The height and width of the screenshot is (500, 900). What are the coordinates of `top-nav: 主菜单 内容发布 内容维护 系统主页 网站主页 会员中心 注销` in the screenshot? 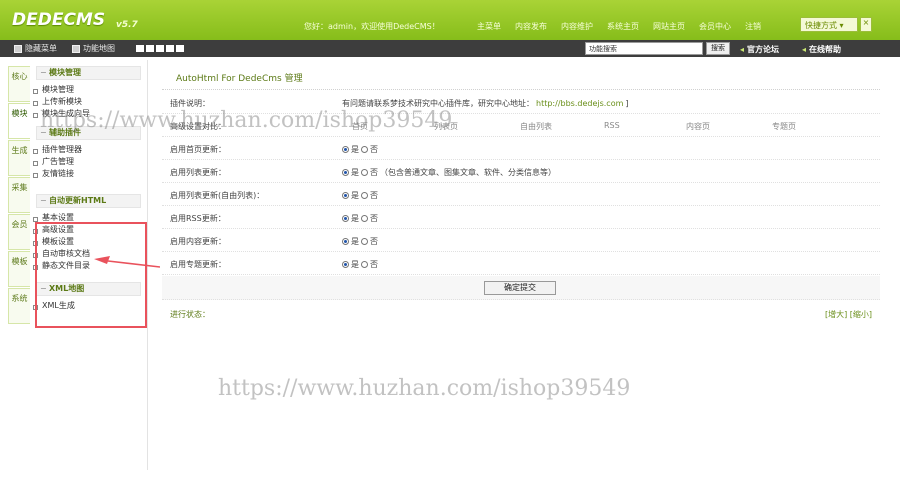 It's located at (619, 26).